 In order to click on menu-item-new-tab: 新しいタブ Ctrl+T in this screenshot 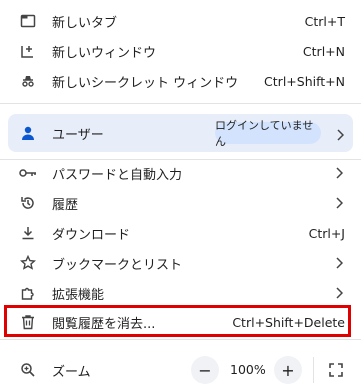, I will do `click(180, 21)`.